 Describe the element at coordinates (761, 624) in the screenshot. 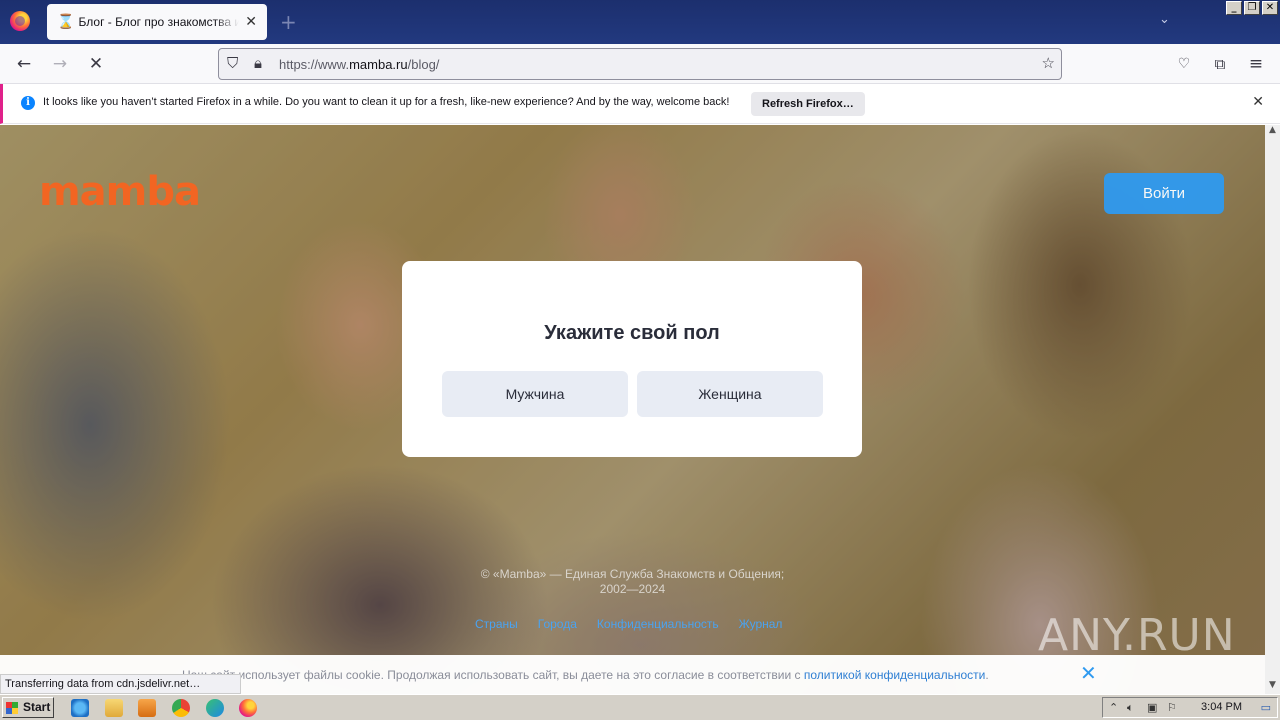

I see `footer-link-journal: Журнал` at that location.